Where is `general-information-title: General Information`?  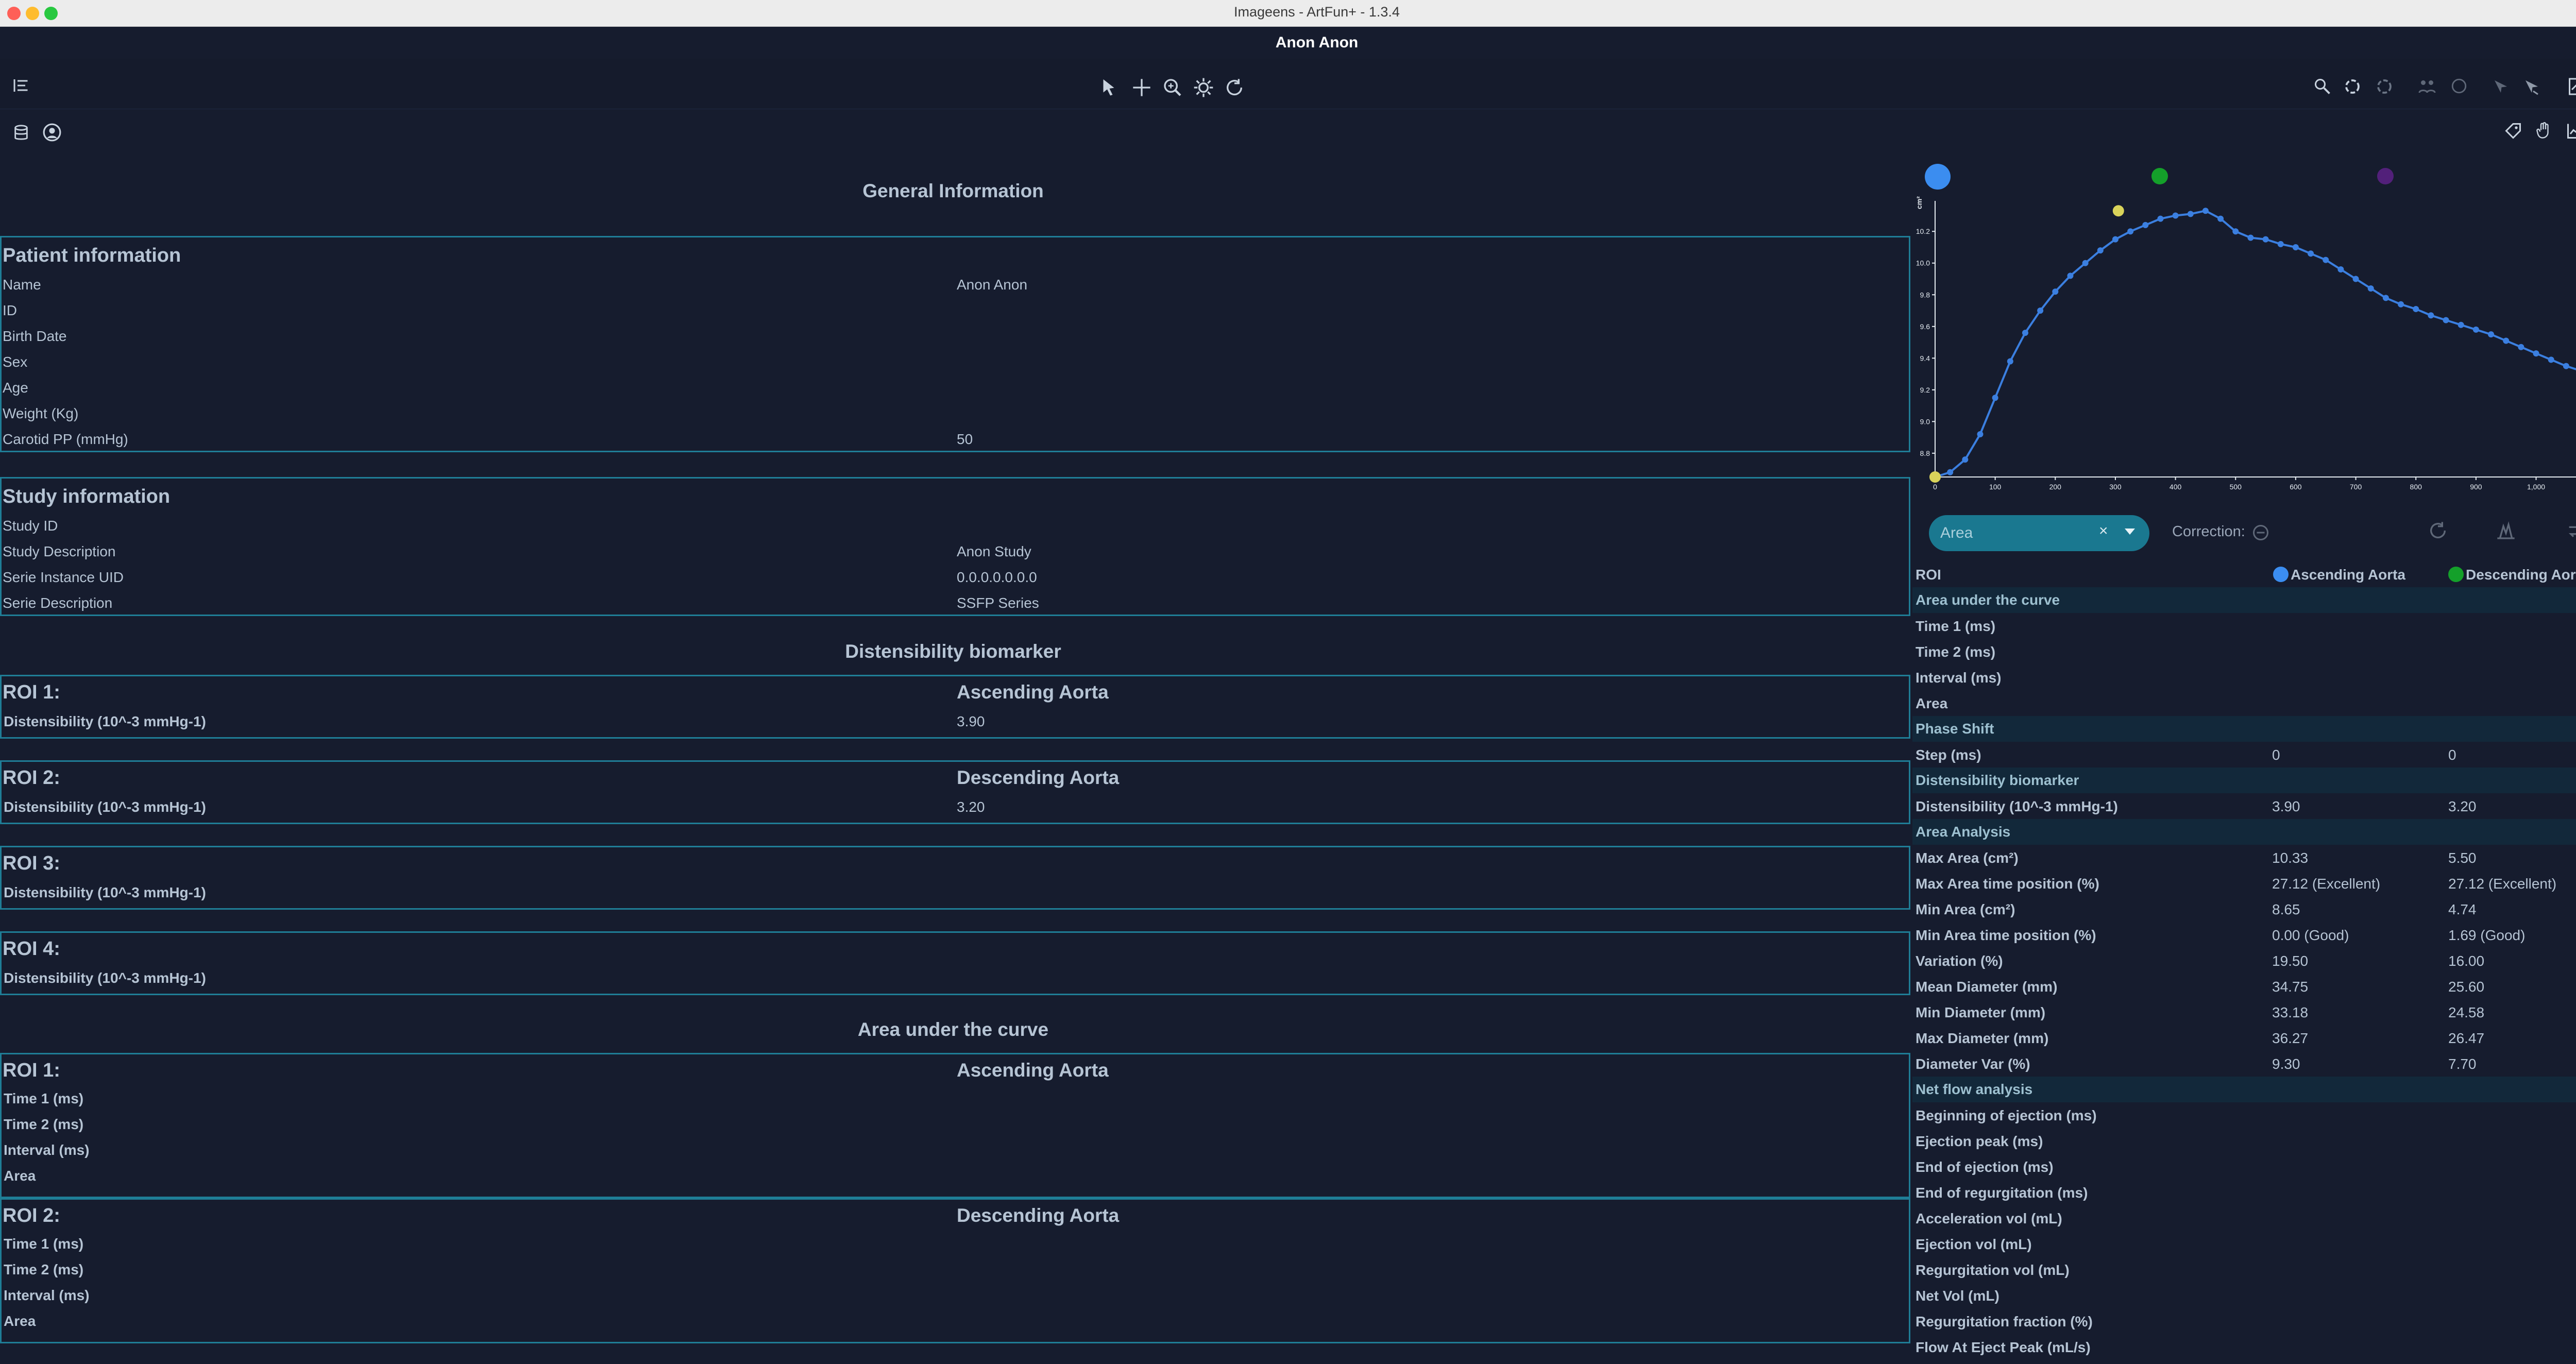 general-information-title: General Information is located at coordinates (953, 190).